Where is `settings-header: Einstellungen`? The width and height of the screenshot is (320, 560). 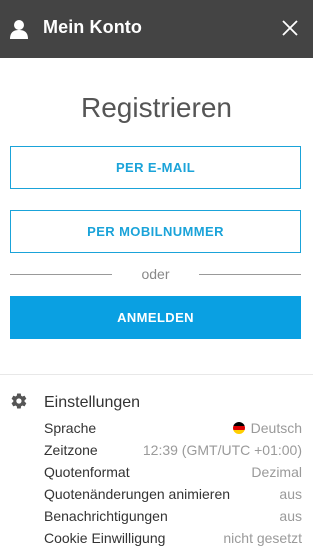
settings-header: Einstellungen is located at coordinates (155, 403).